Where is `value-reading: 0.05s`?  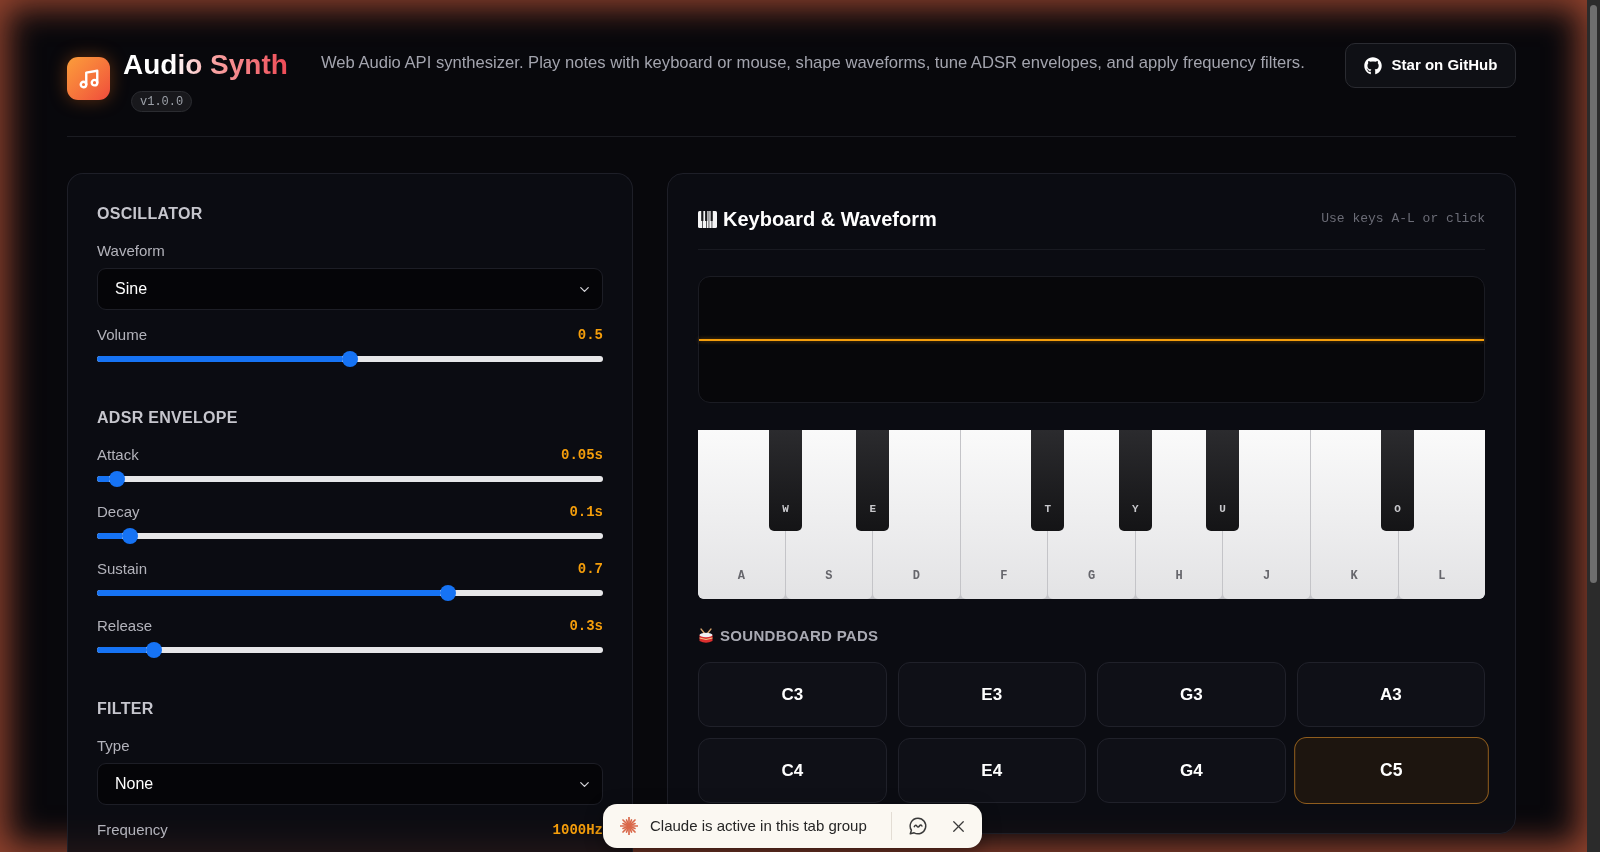 value-reading: 0.05s is located at coordinates (582, 455).